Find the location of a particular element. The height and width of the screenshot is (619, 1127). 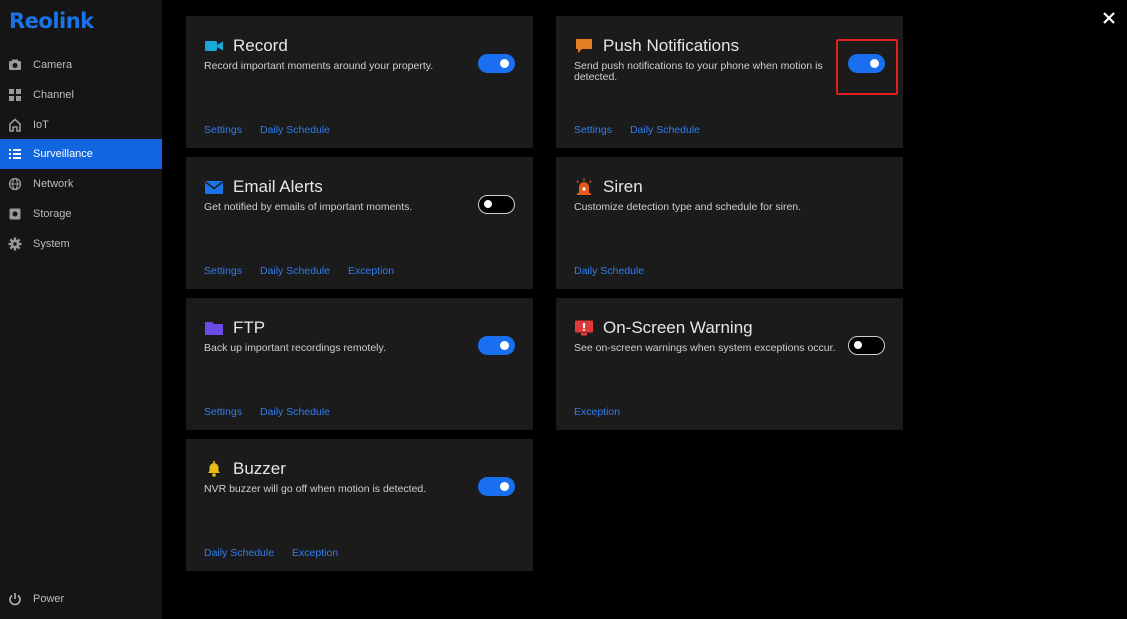

close-icon is located at coordinates (1109, 18).